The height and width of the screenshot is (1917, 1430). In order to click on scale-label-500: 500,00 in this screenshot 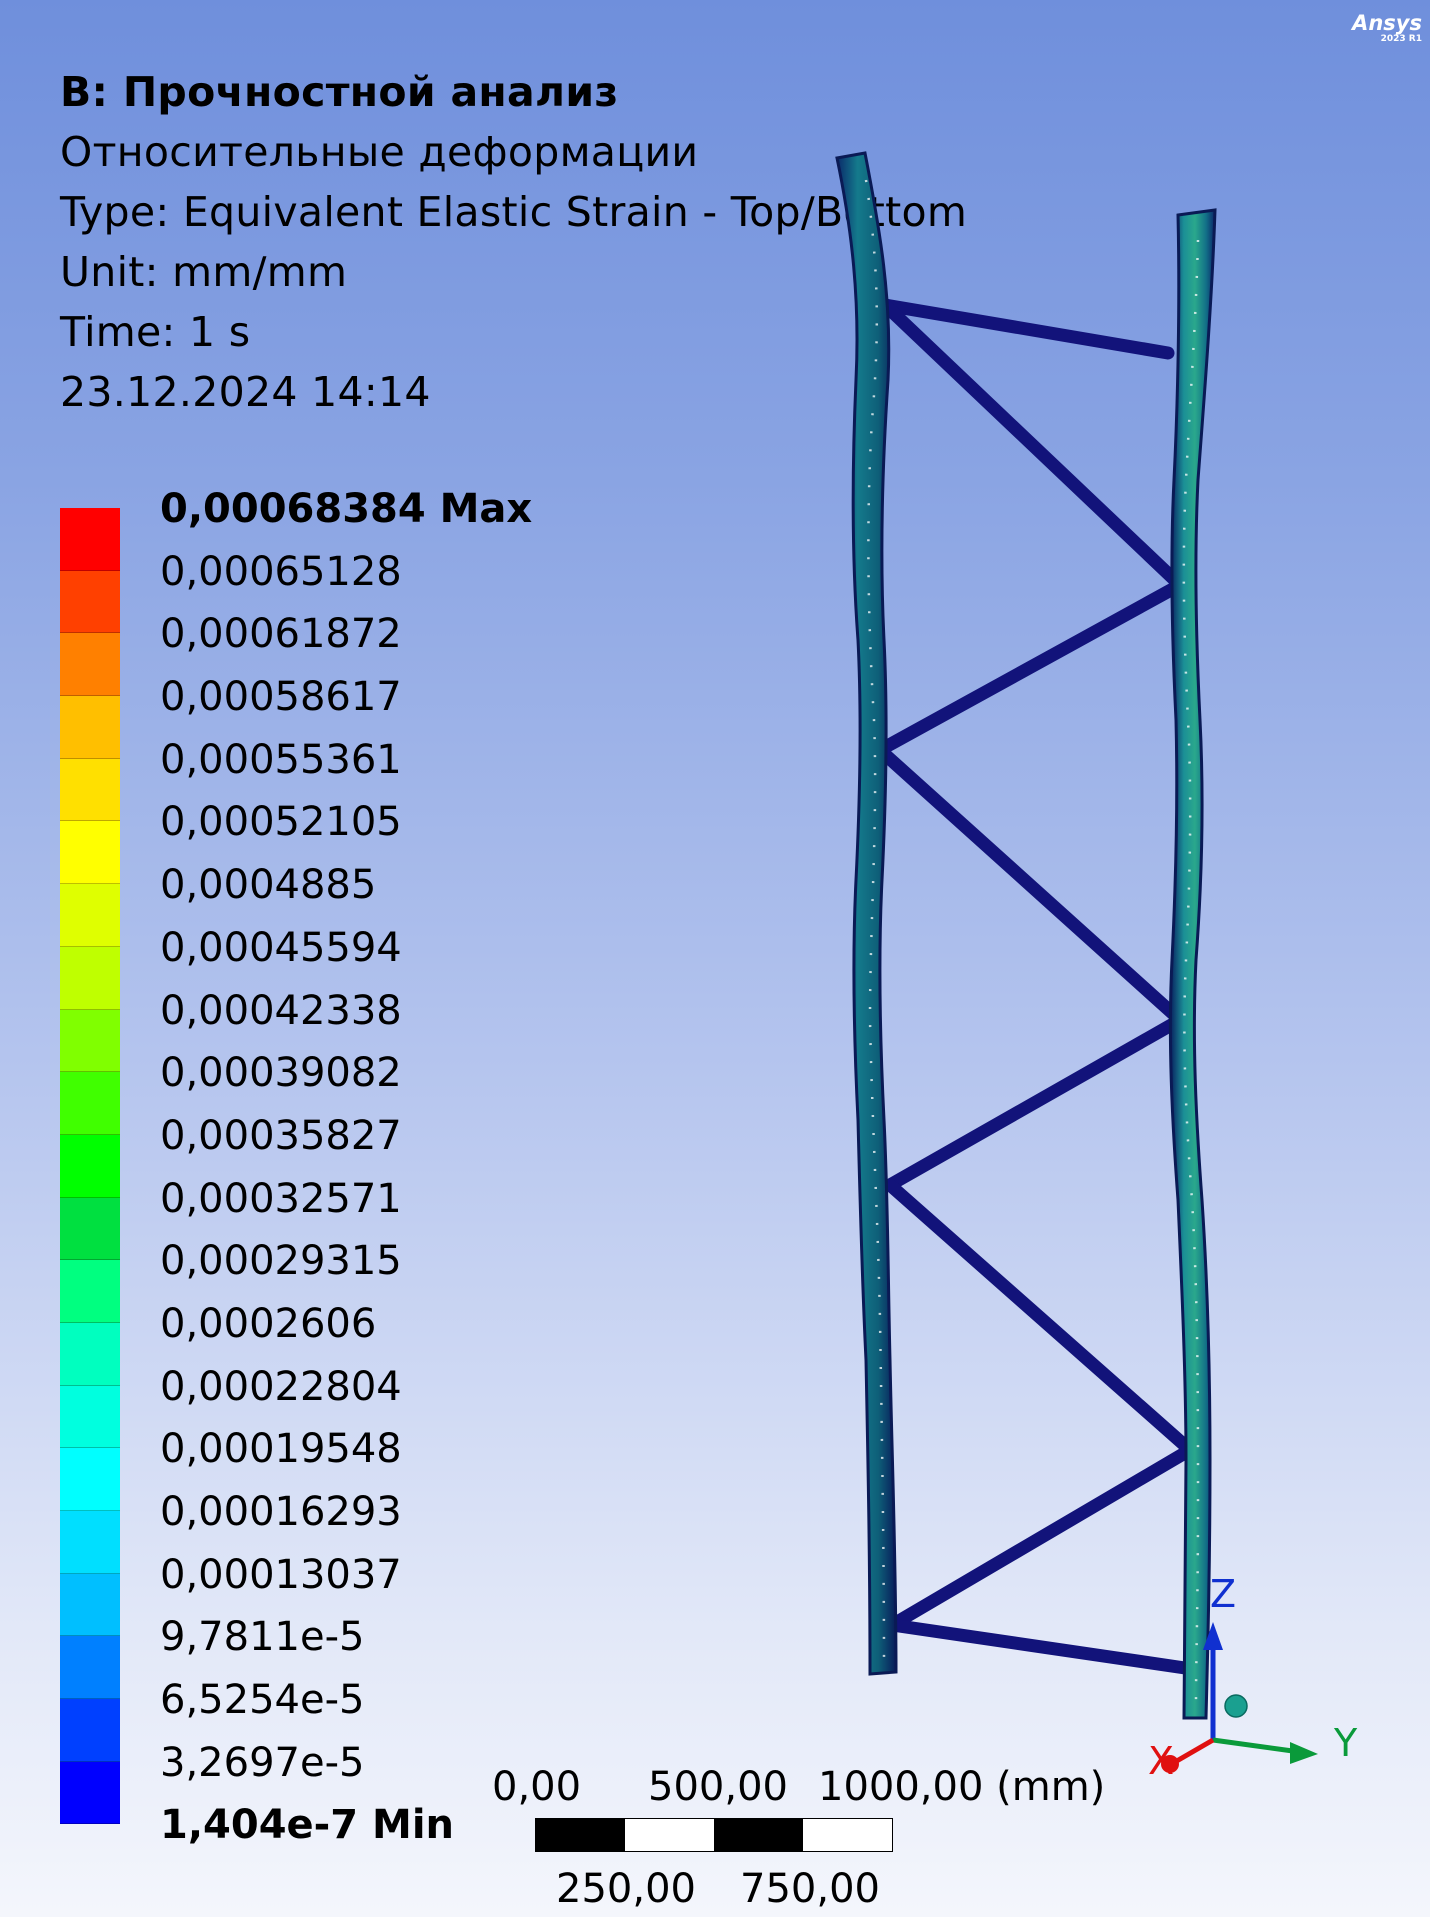, I will do `click(718, 1787)`.